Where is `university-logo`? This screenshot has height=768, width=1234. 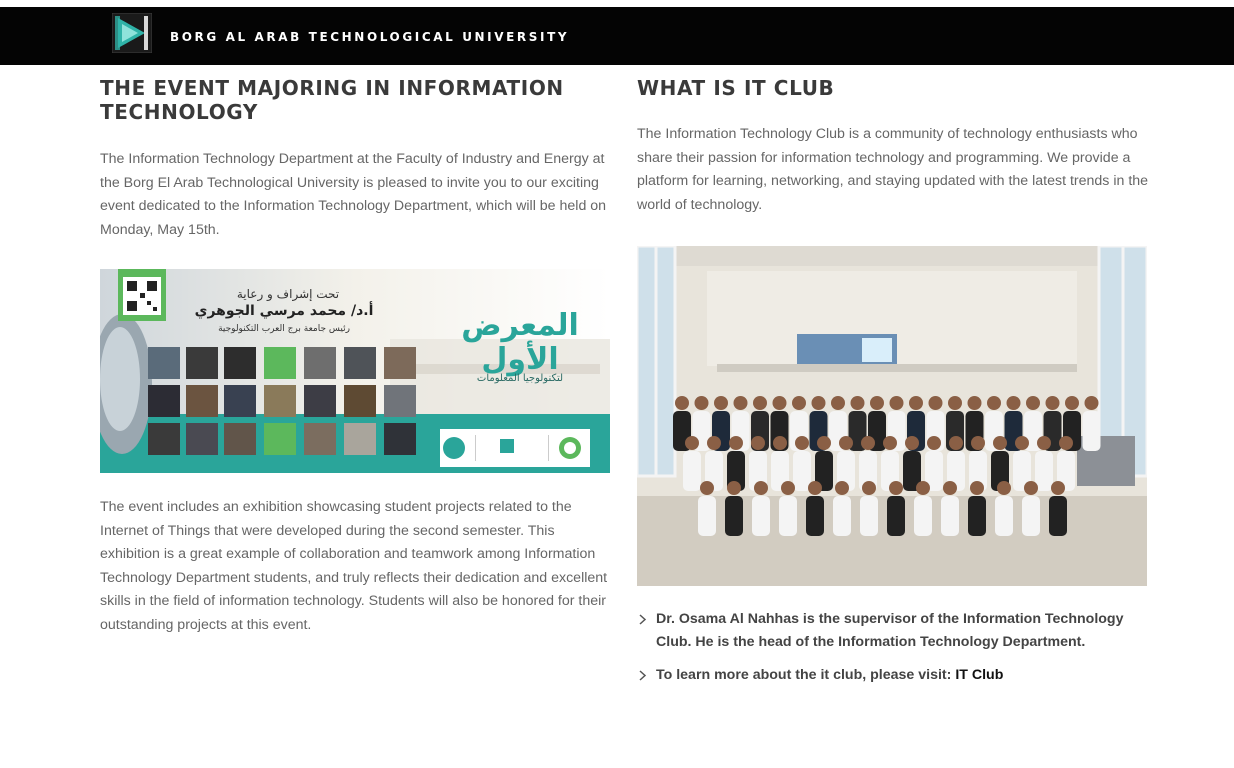
university-logo is located at coordinates (132, 33).